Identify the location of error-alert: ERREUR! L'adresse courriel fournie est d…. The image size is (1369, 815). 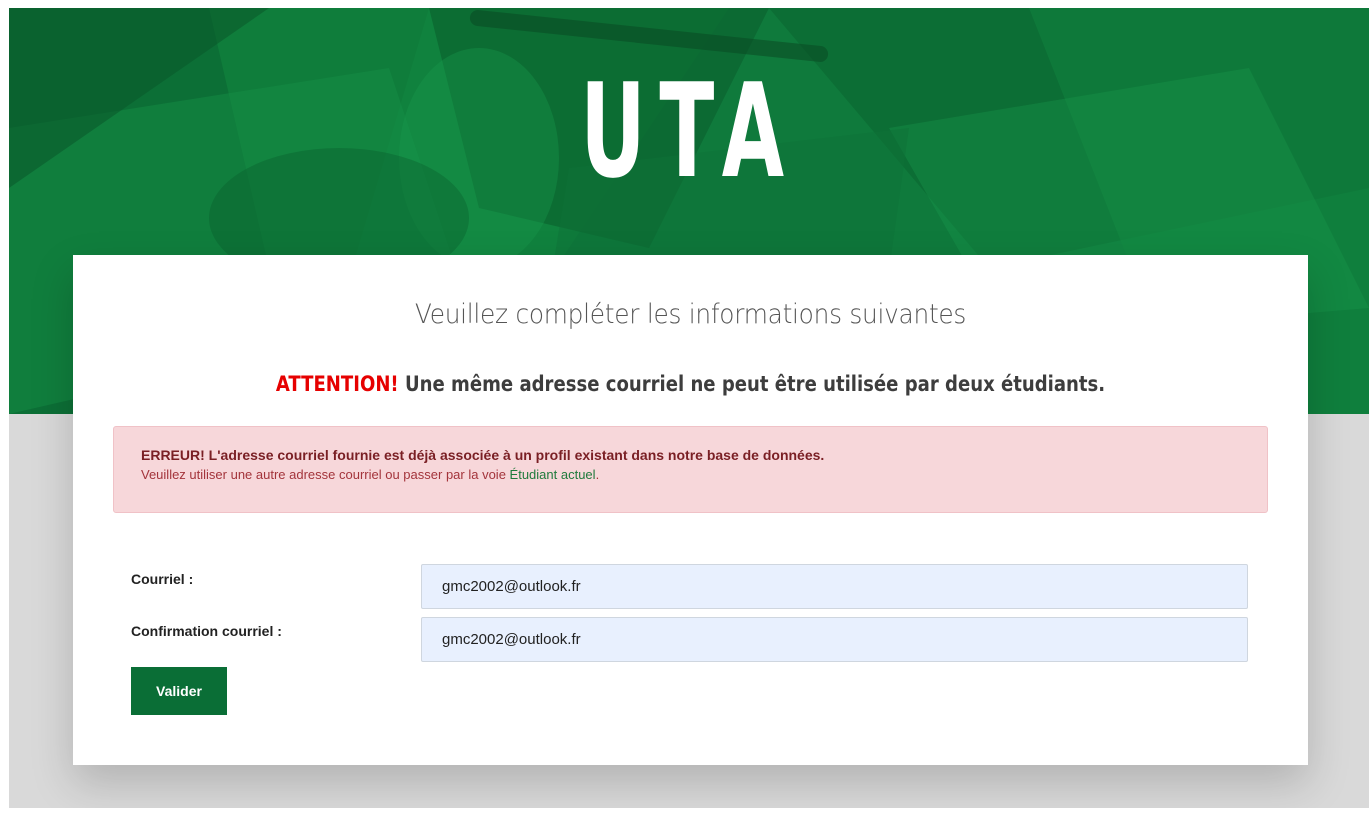
(690, 469).